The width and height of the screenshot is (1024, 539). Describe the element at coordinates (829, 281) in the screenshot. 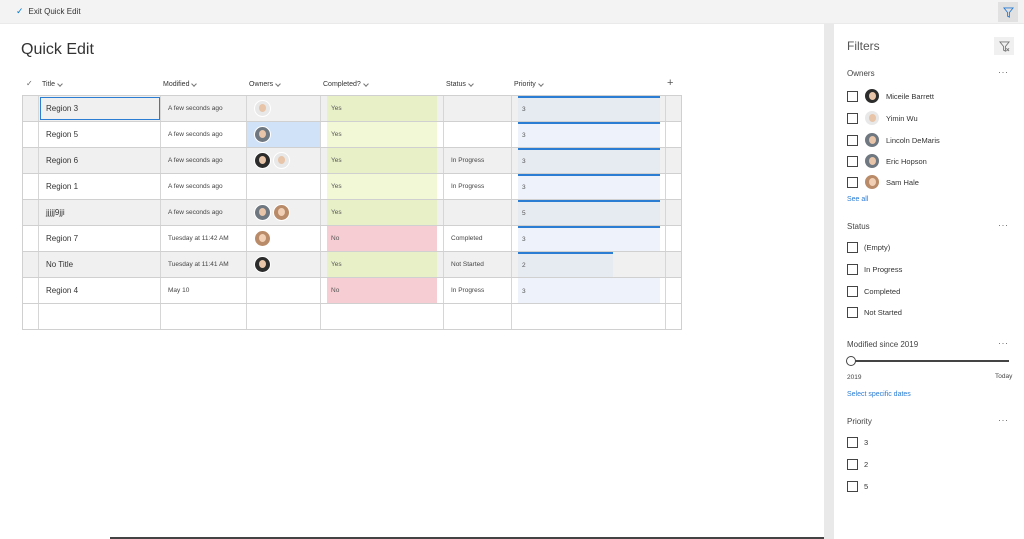

I see `scrollbar-gutter` at that location.